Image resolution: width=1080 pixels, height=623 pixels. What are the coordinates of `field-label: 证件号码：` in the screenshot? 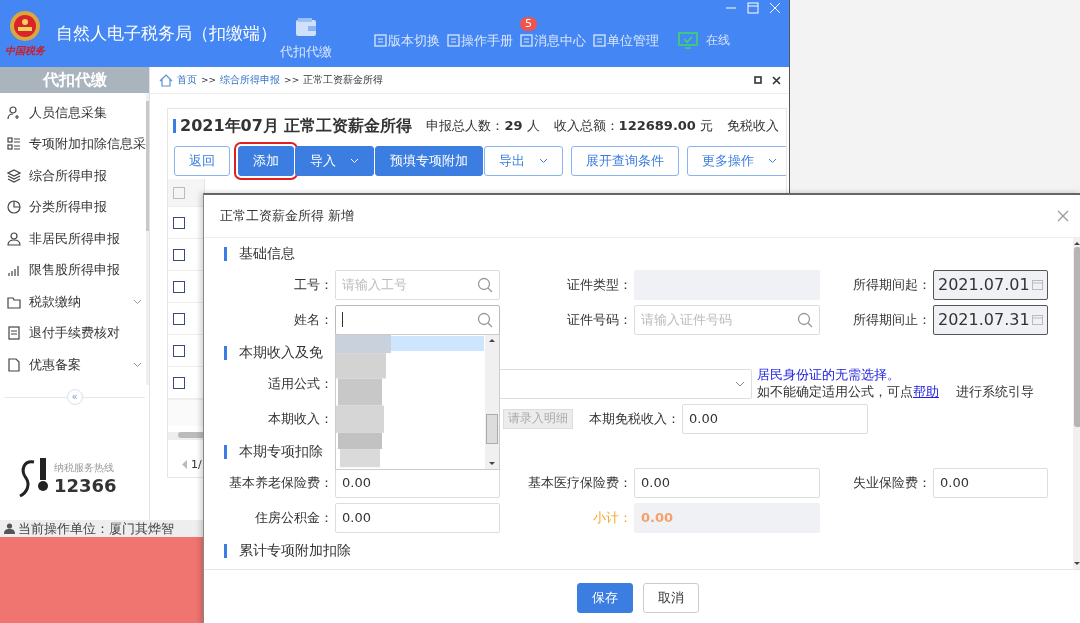 It's located at (599, 319).